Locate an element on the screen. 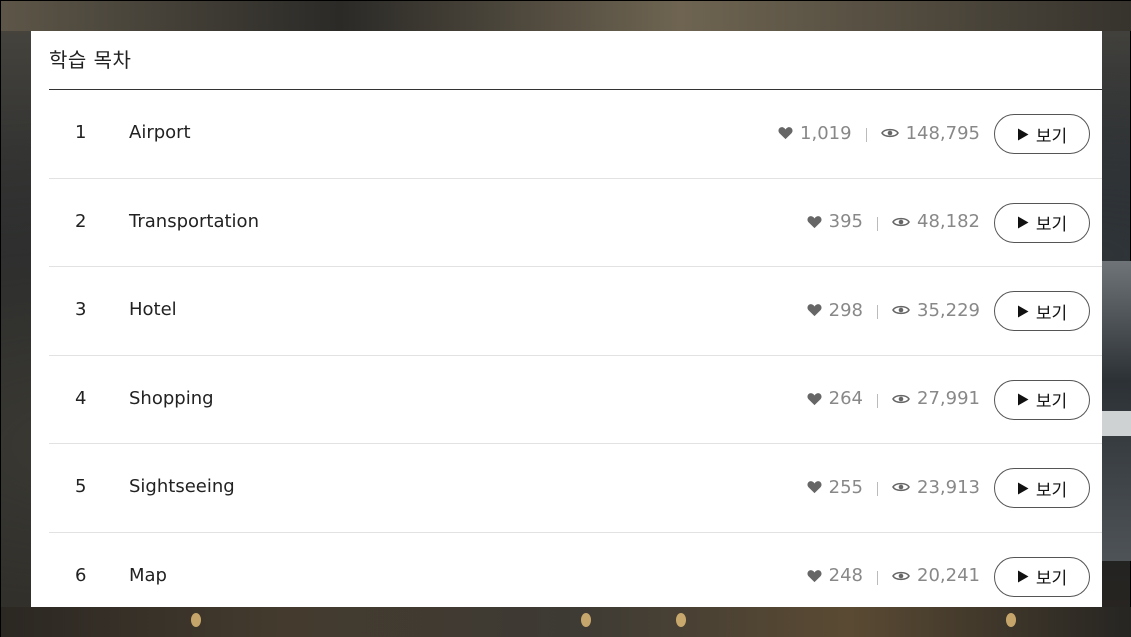 This screenshot has height=637, width=1131. panel-title: 학습 목차 is located at coordinates (90, 60).